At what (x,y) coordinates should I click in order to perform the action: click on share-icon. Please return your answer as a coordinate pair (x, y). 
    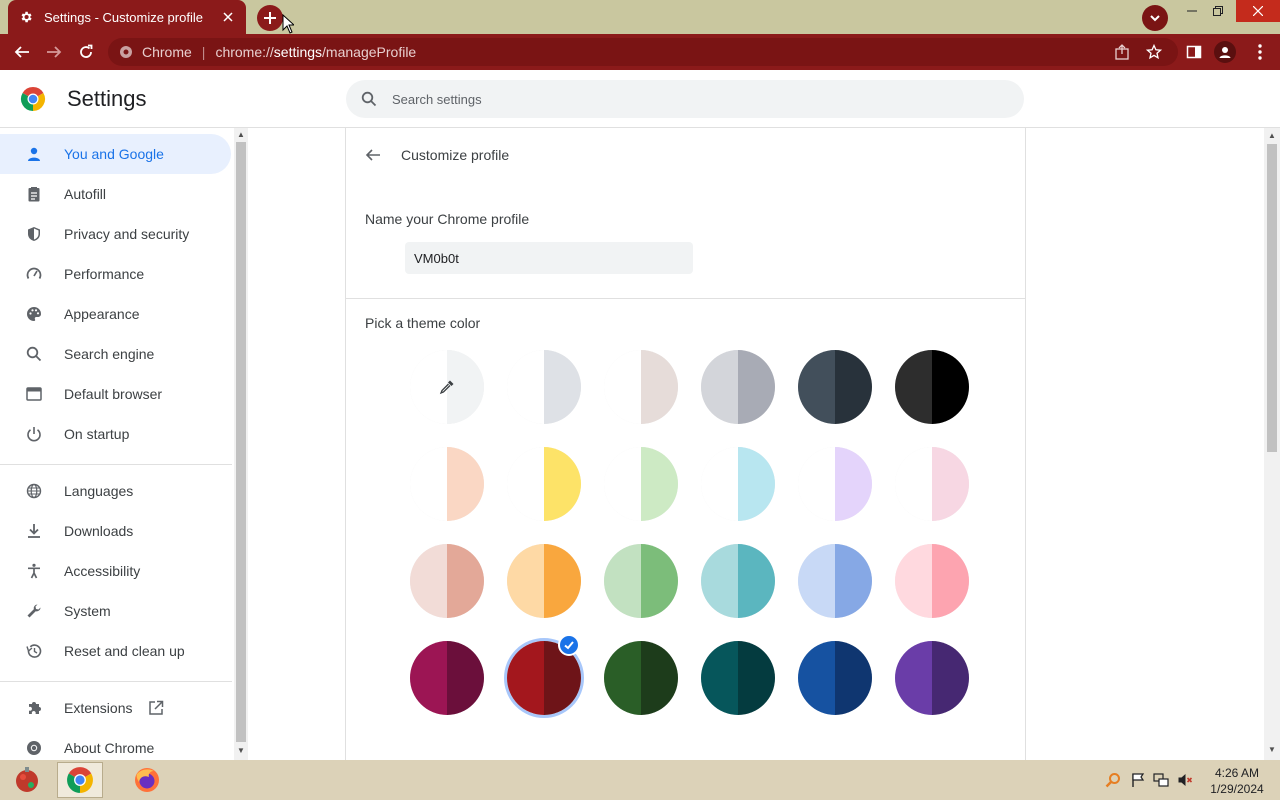
    Looking at the image, I should click on (1122, 52).